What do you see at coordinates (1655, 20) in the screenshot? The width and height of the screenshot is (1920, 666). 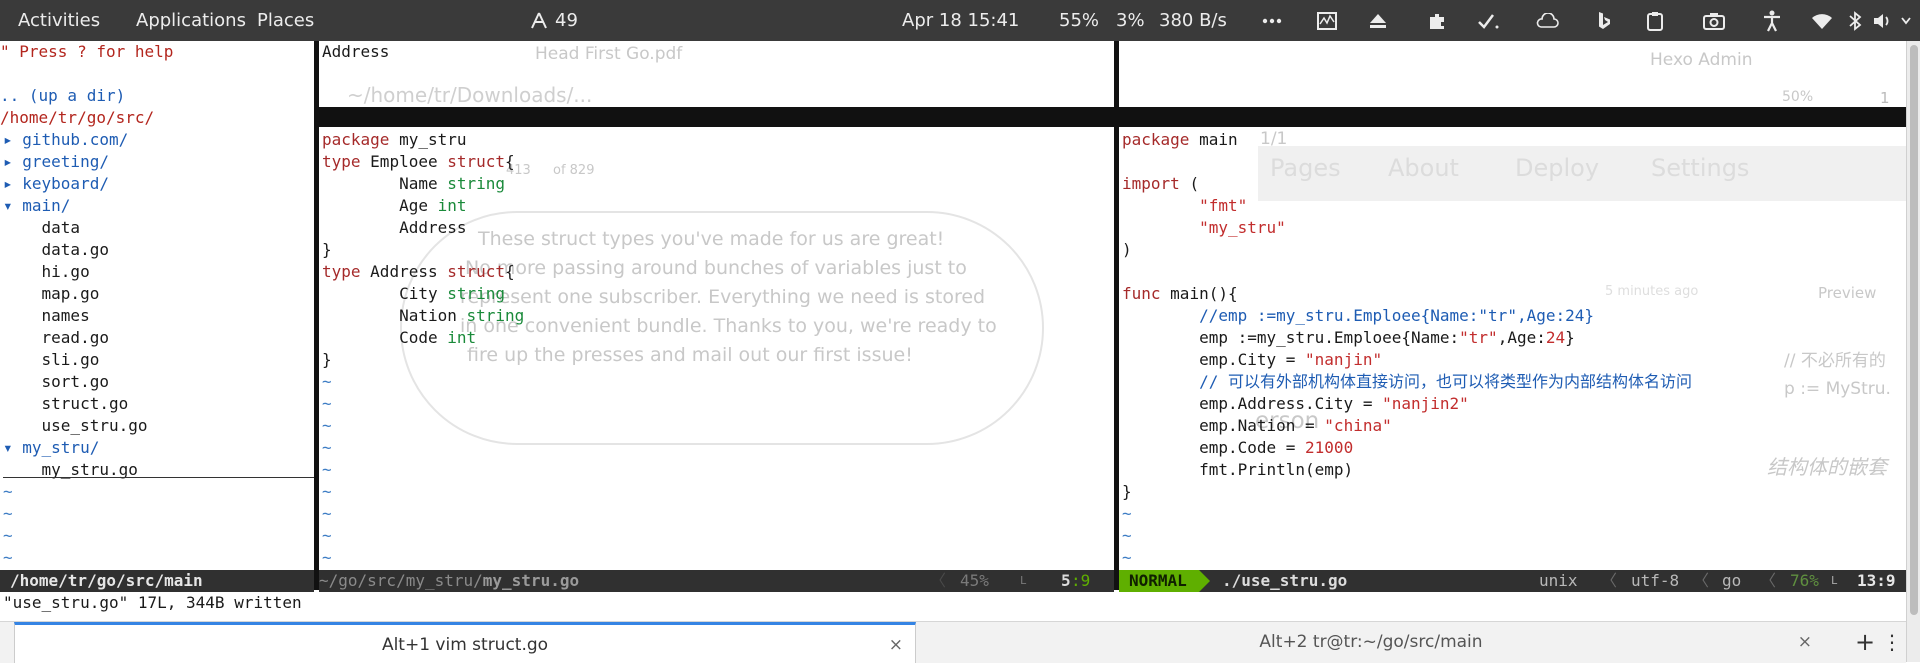 I see `clipboard-icon` at bounding box center [1655, 20].